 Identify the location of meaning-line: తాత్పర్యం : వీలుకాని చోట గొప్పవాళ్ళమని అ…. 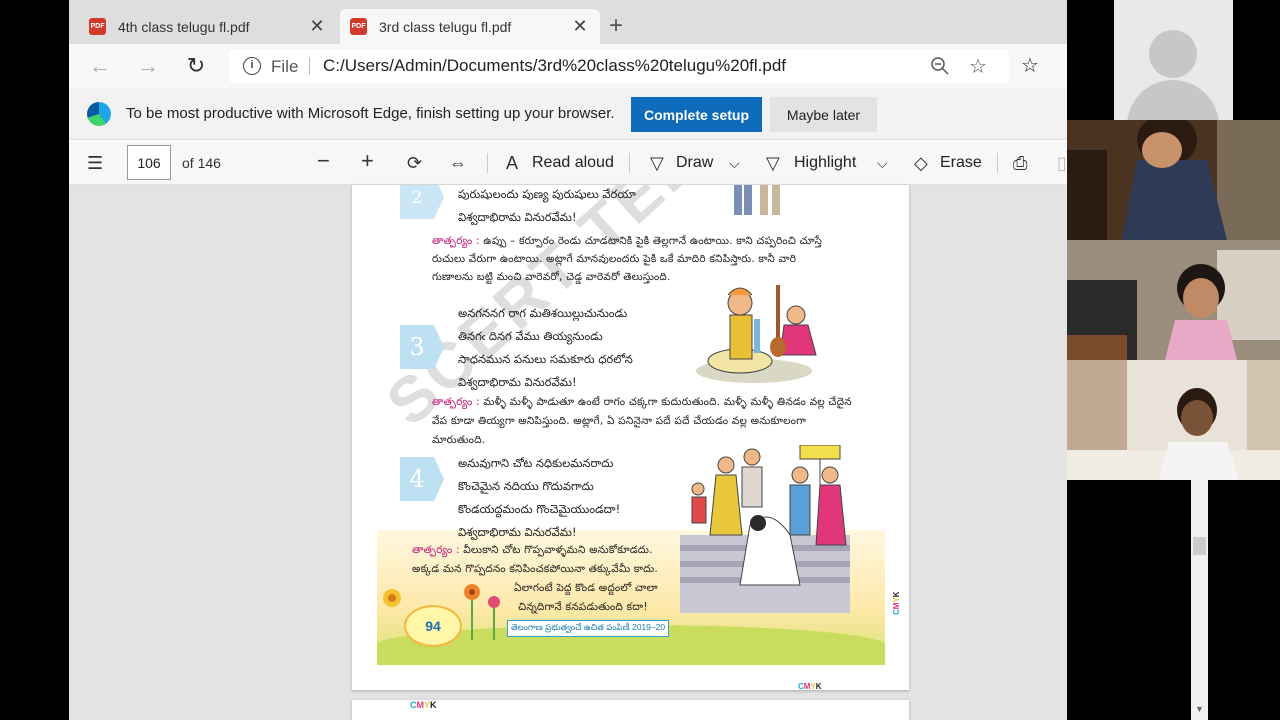
(532, 551).